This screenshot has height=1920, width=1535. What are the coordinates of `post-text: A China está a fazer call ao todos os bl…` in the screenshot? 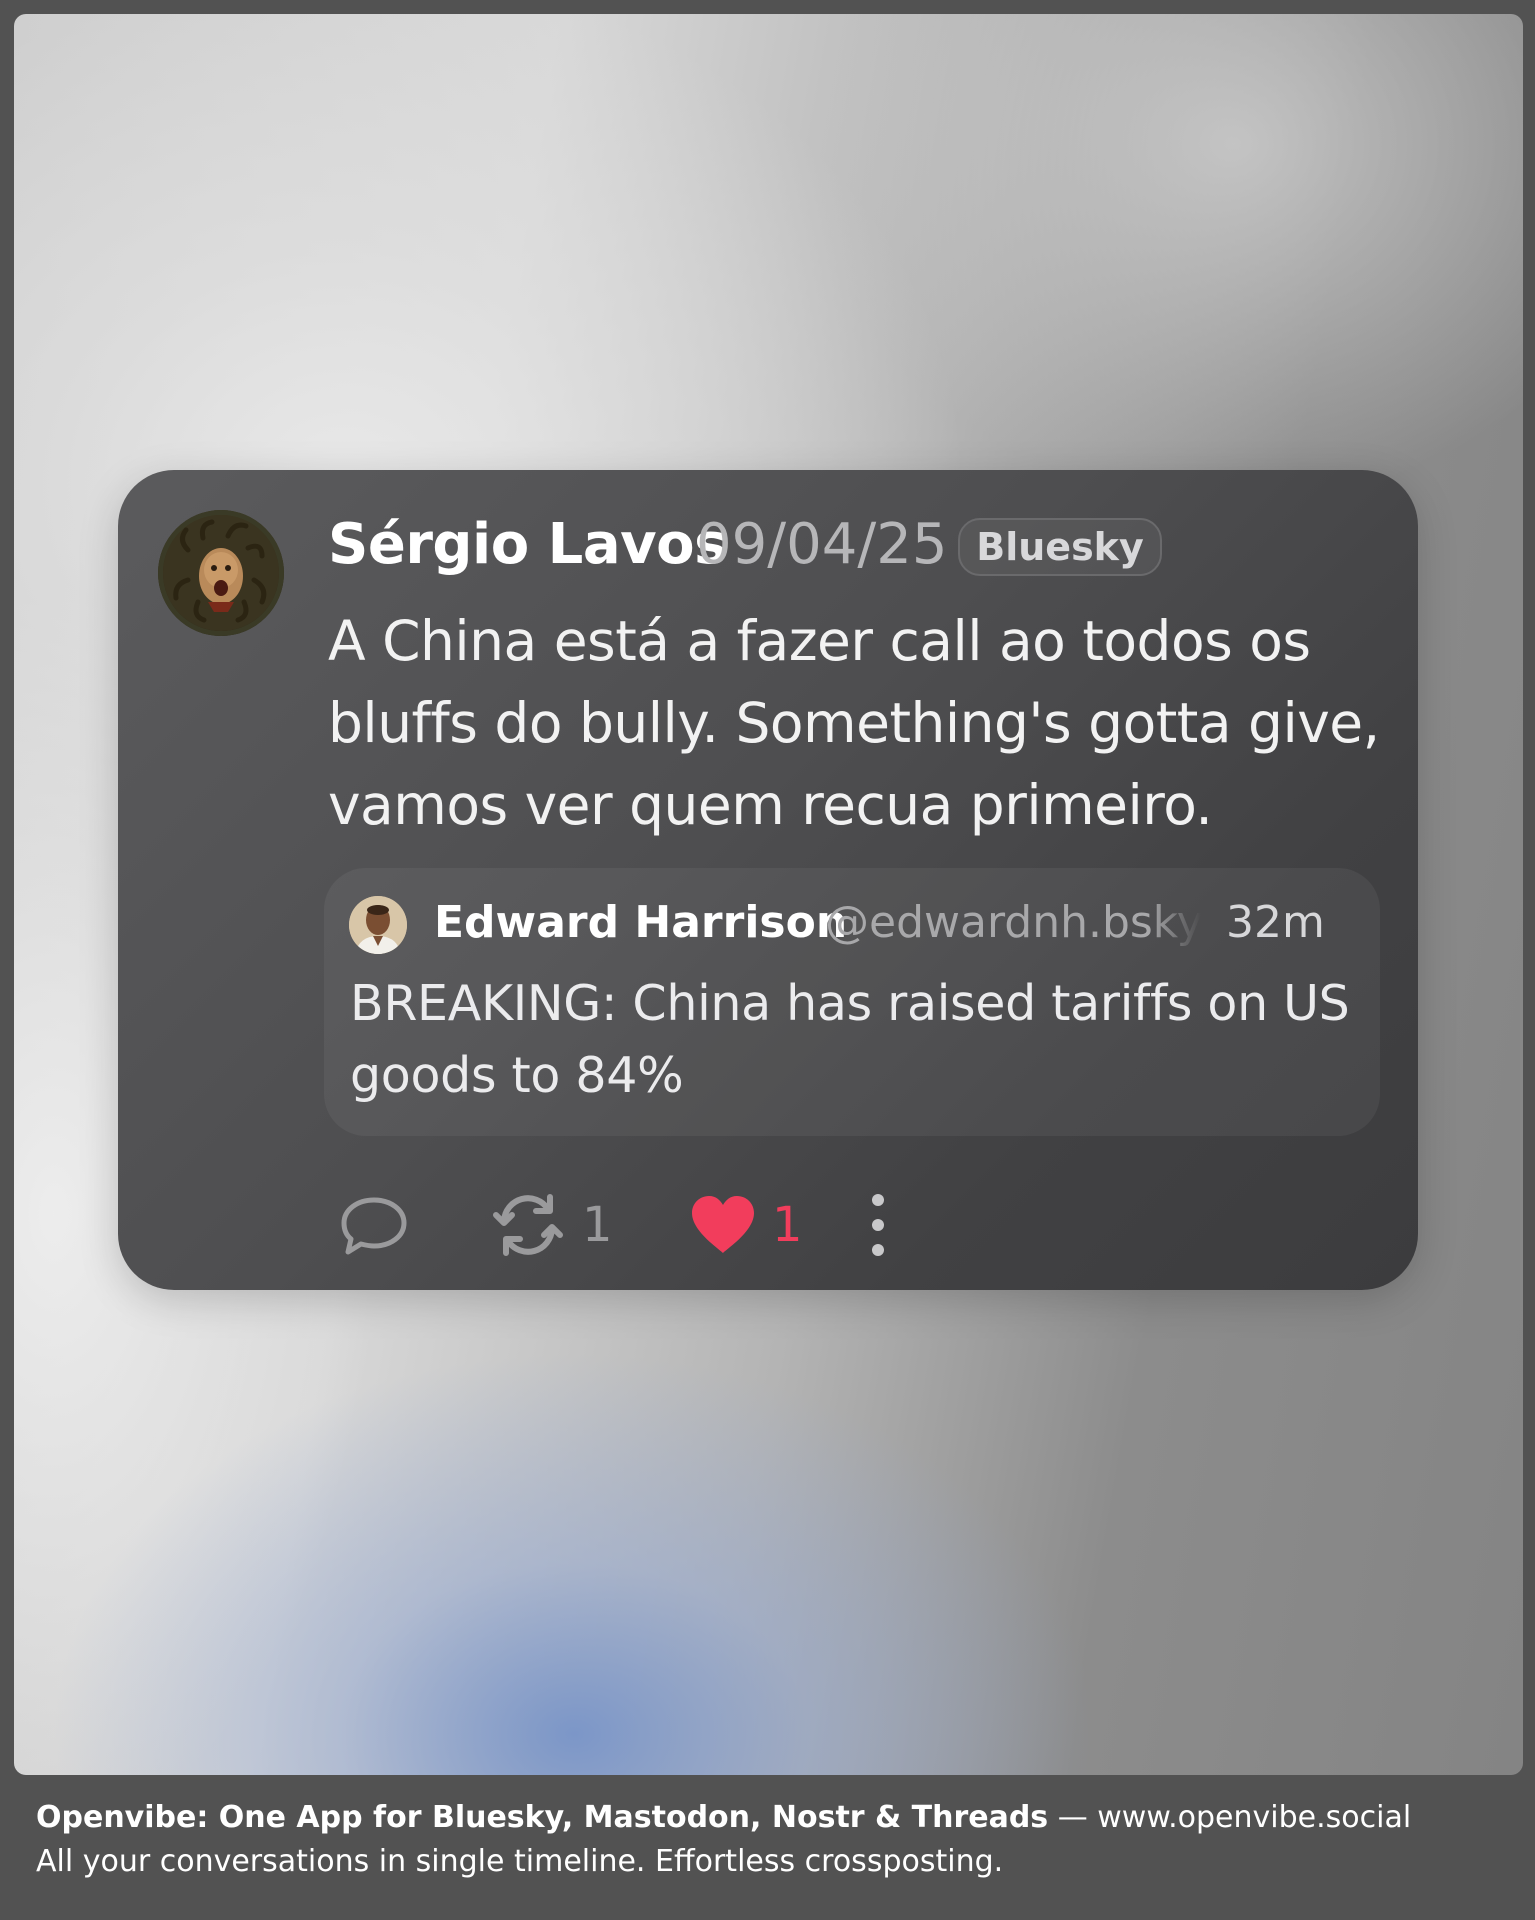 It's located at (854, 723).